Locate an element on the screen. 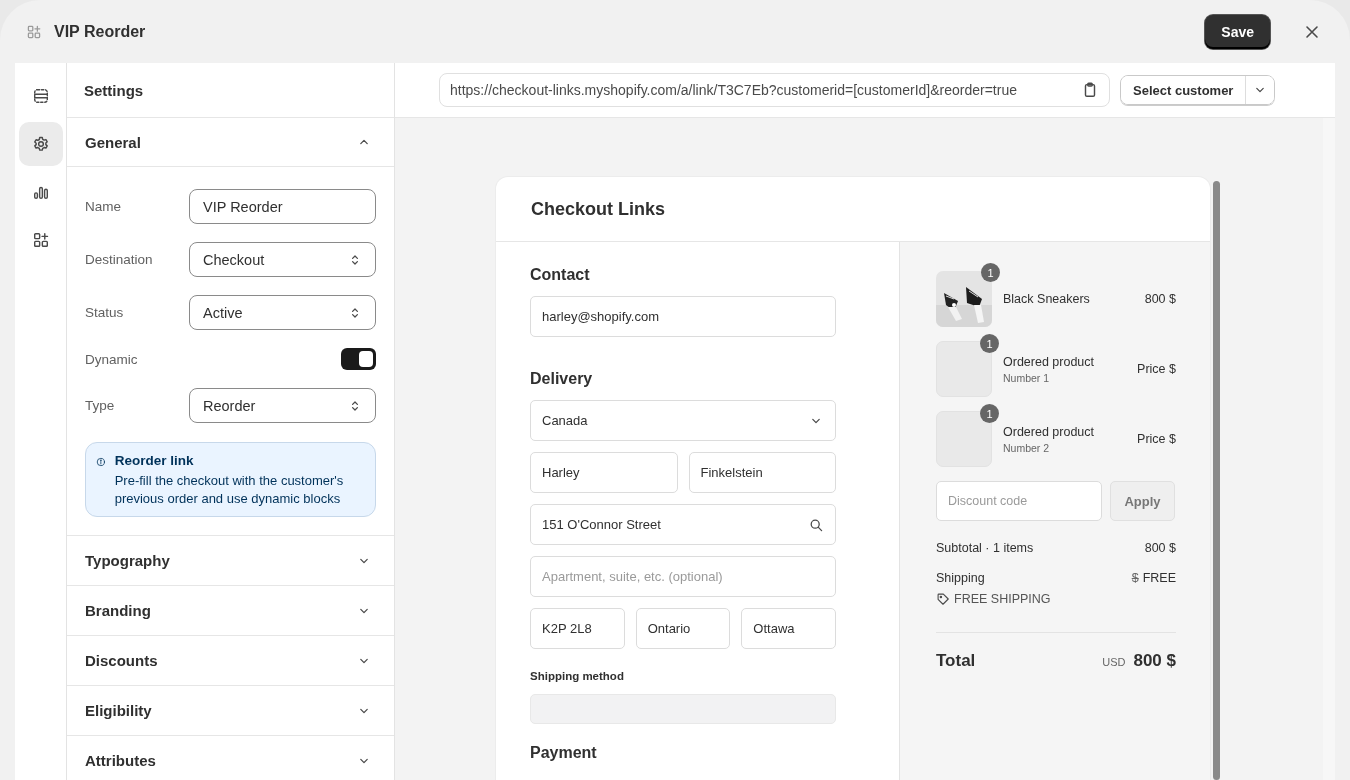 The width and height of the screenshot is (1350, 780). old-shipping-price: $ is located at coordinates (1135, 578).